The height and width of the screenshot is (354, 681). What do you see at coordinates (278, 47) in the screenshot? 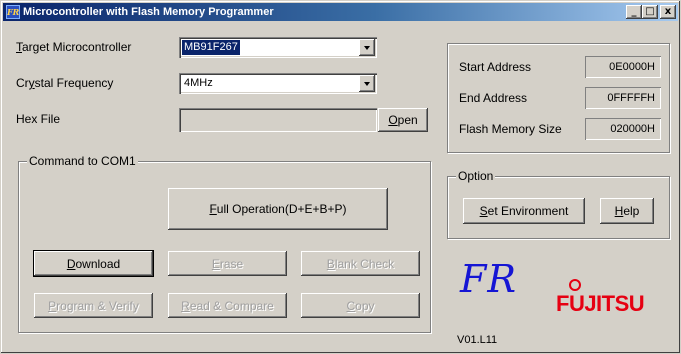
I see `target-microcontroller-select: MB91F267` at bounding box center [278, 47].